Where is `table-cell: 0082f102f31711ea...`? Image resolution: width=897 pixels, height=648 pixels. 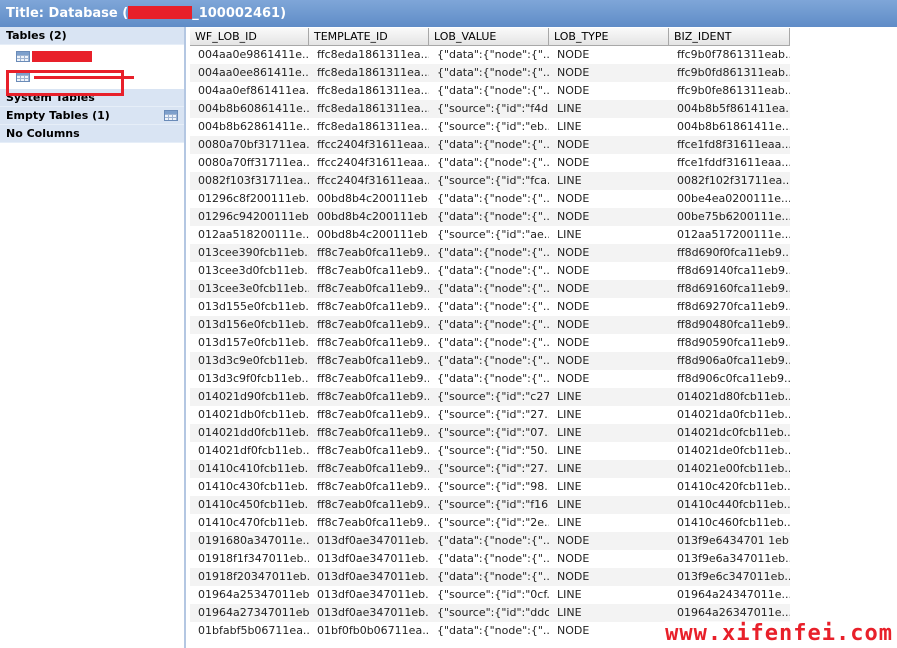 table-cell: 0082f102f31711ea... is located at coordinates (729, 181).